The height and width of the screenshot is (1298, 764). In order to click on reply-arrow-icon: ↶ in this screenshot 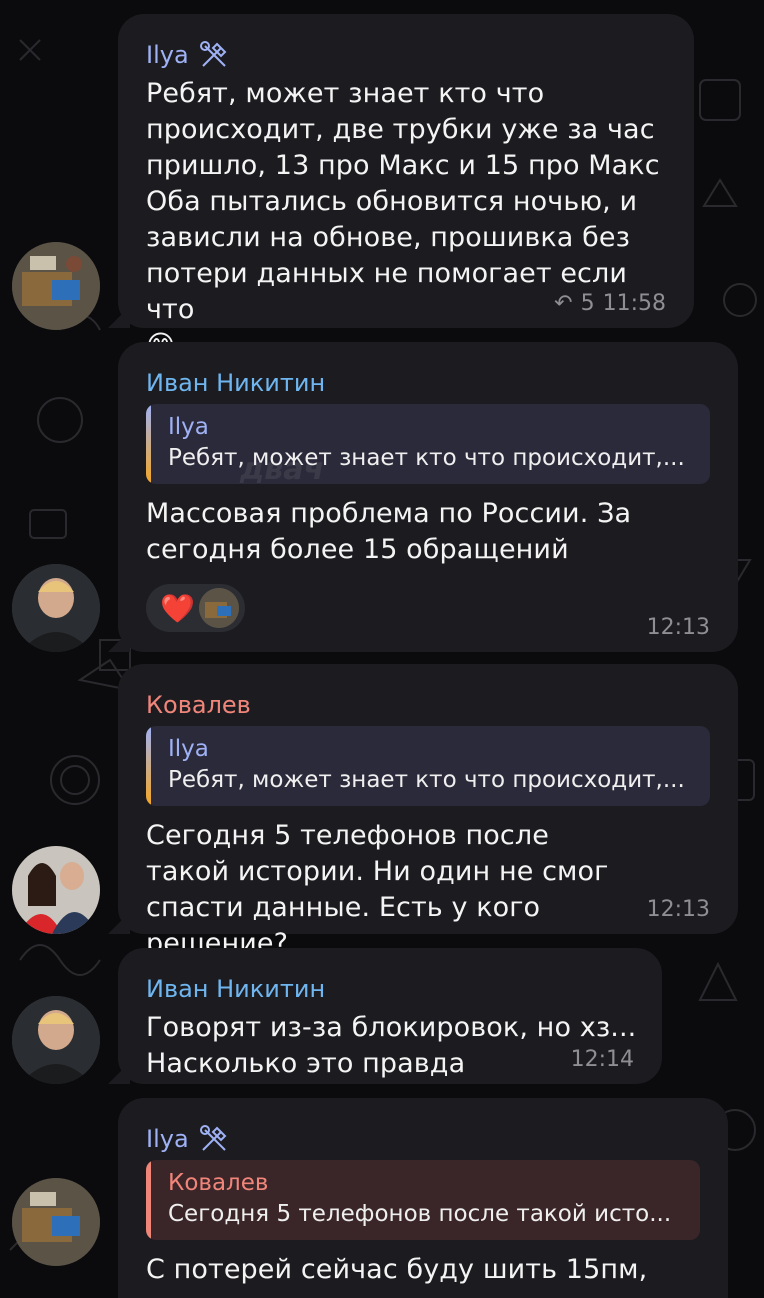, I will do `click(563, 303)`.